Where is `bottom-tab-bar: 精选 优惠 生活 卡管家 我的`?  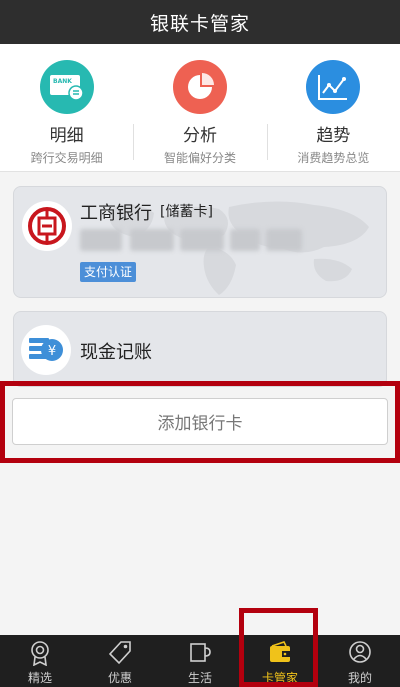 bottom-tab-bar: 精选 优惠 生活 卡管家 我的 is located at coordinates (200, 661).